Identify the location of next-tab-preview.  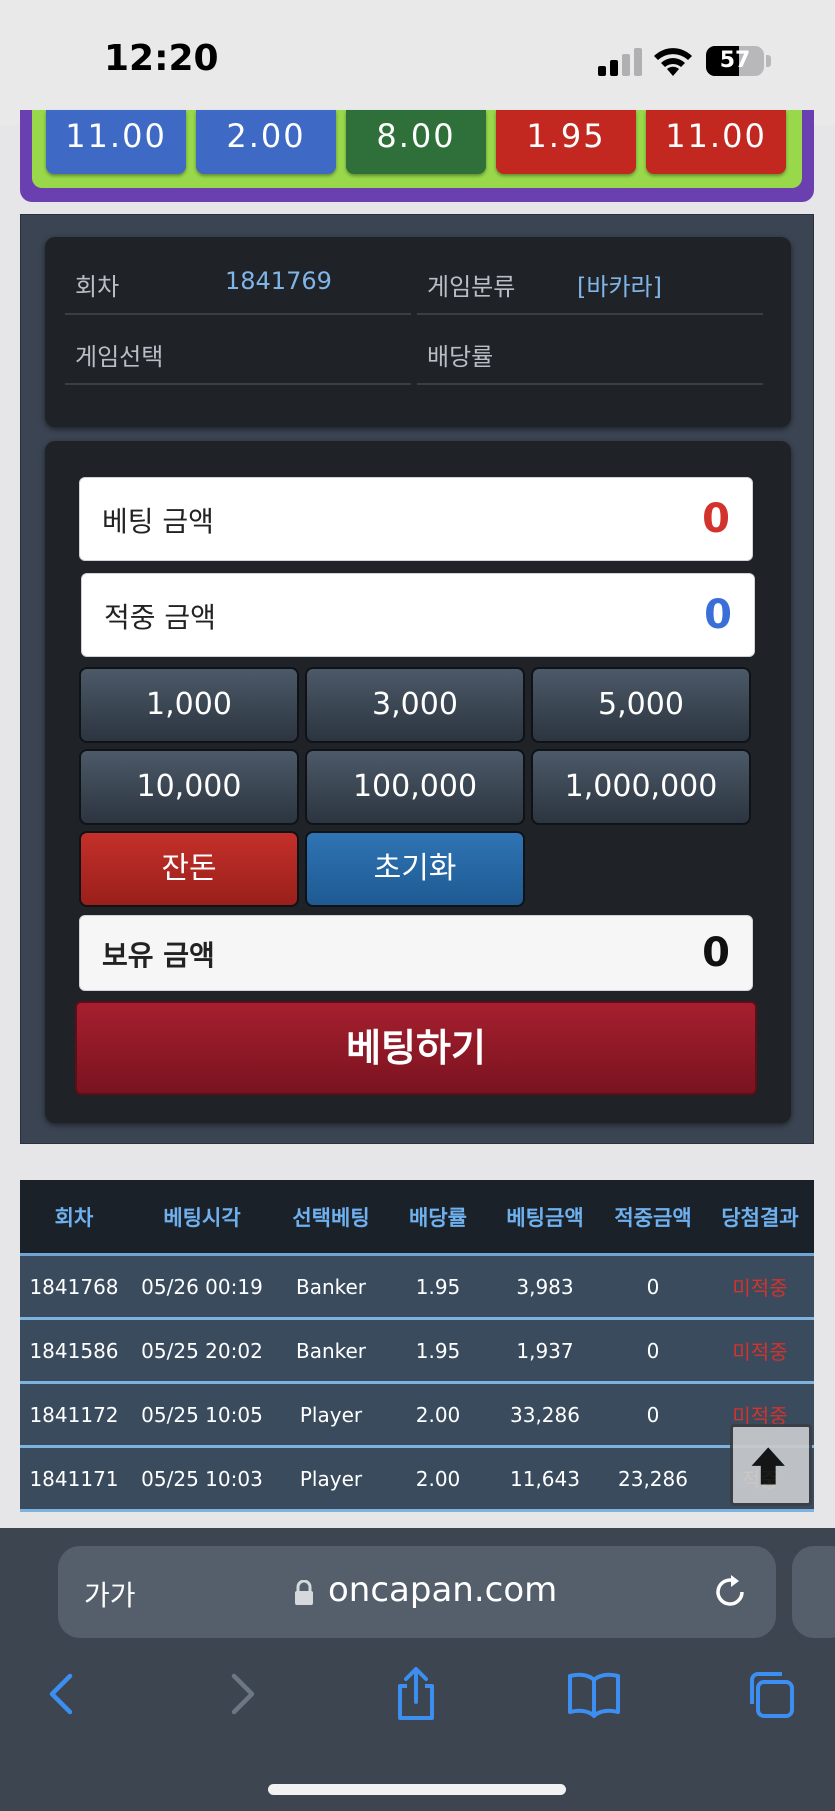
(813, 1592).